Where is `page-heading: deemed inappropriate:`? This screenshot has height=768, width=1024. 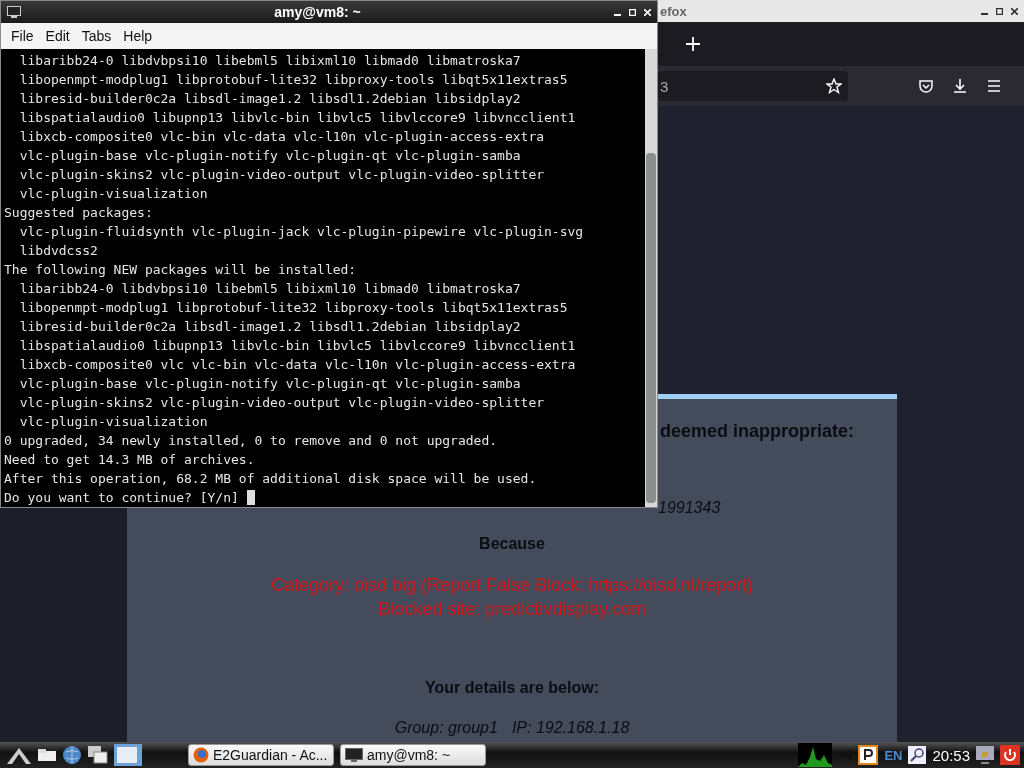 page-heading: deemed inappropriate: is located at coordinates (757, 431).